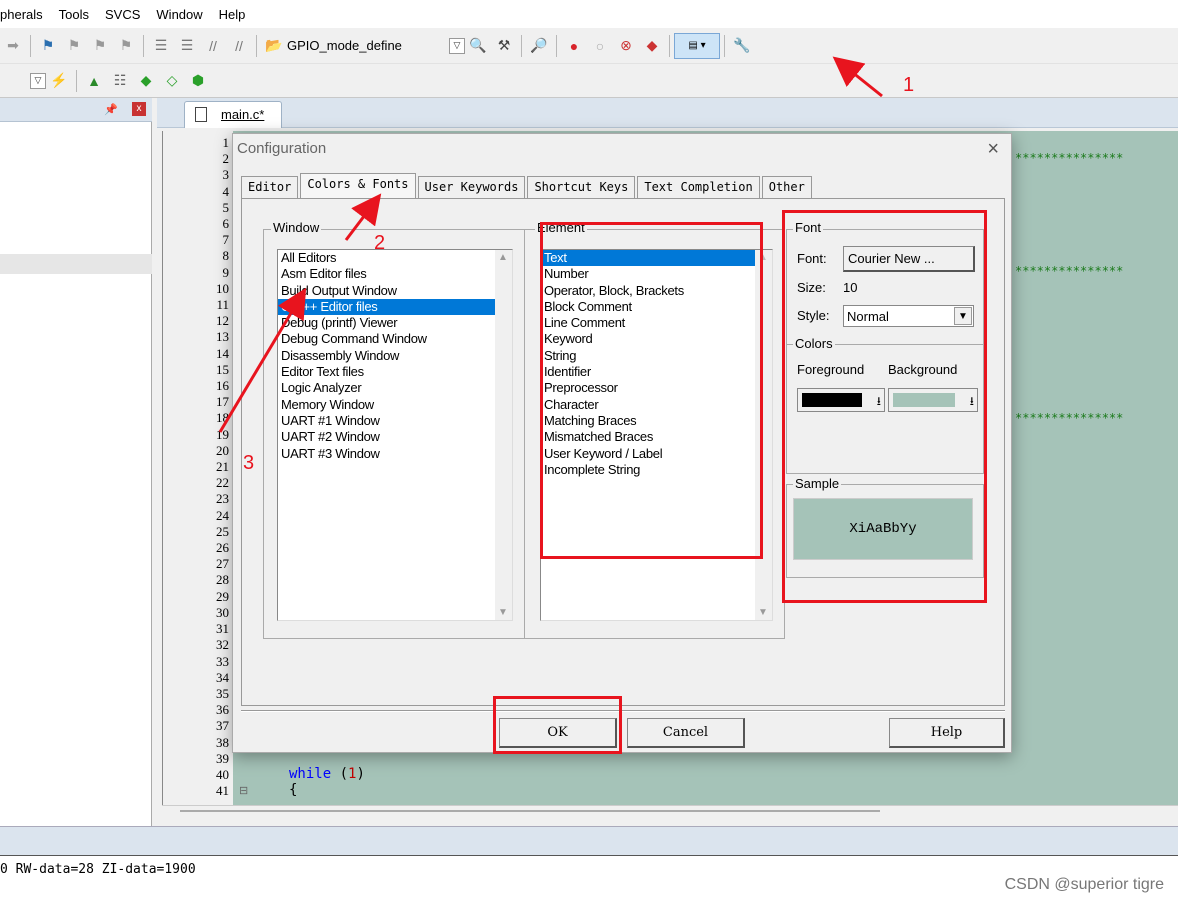 The height and width of the screenshot is (905, 1178). I want to click on annotation-label-1: 1, so click(909, 85).